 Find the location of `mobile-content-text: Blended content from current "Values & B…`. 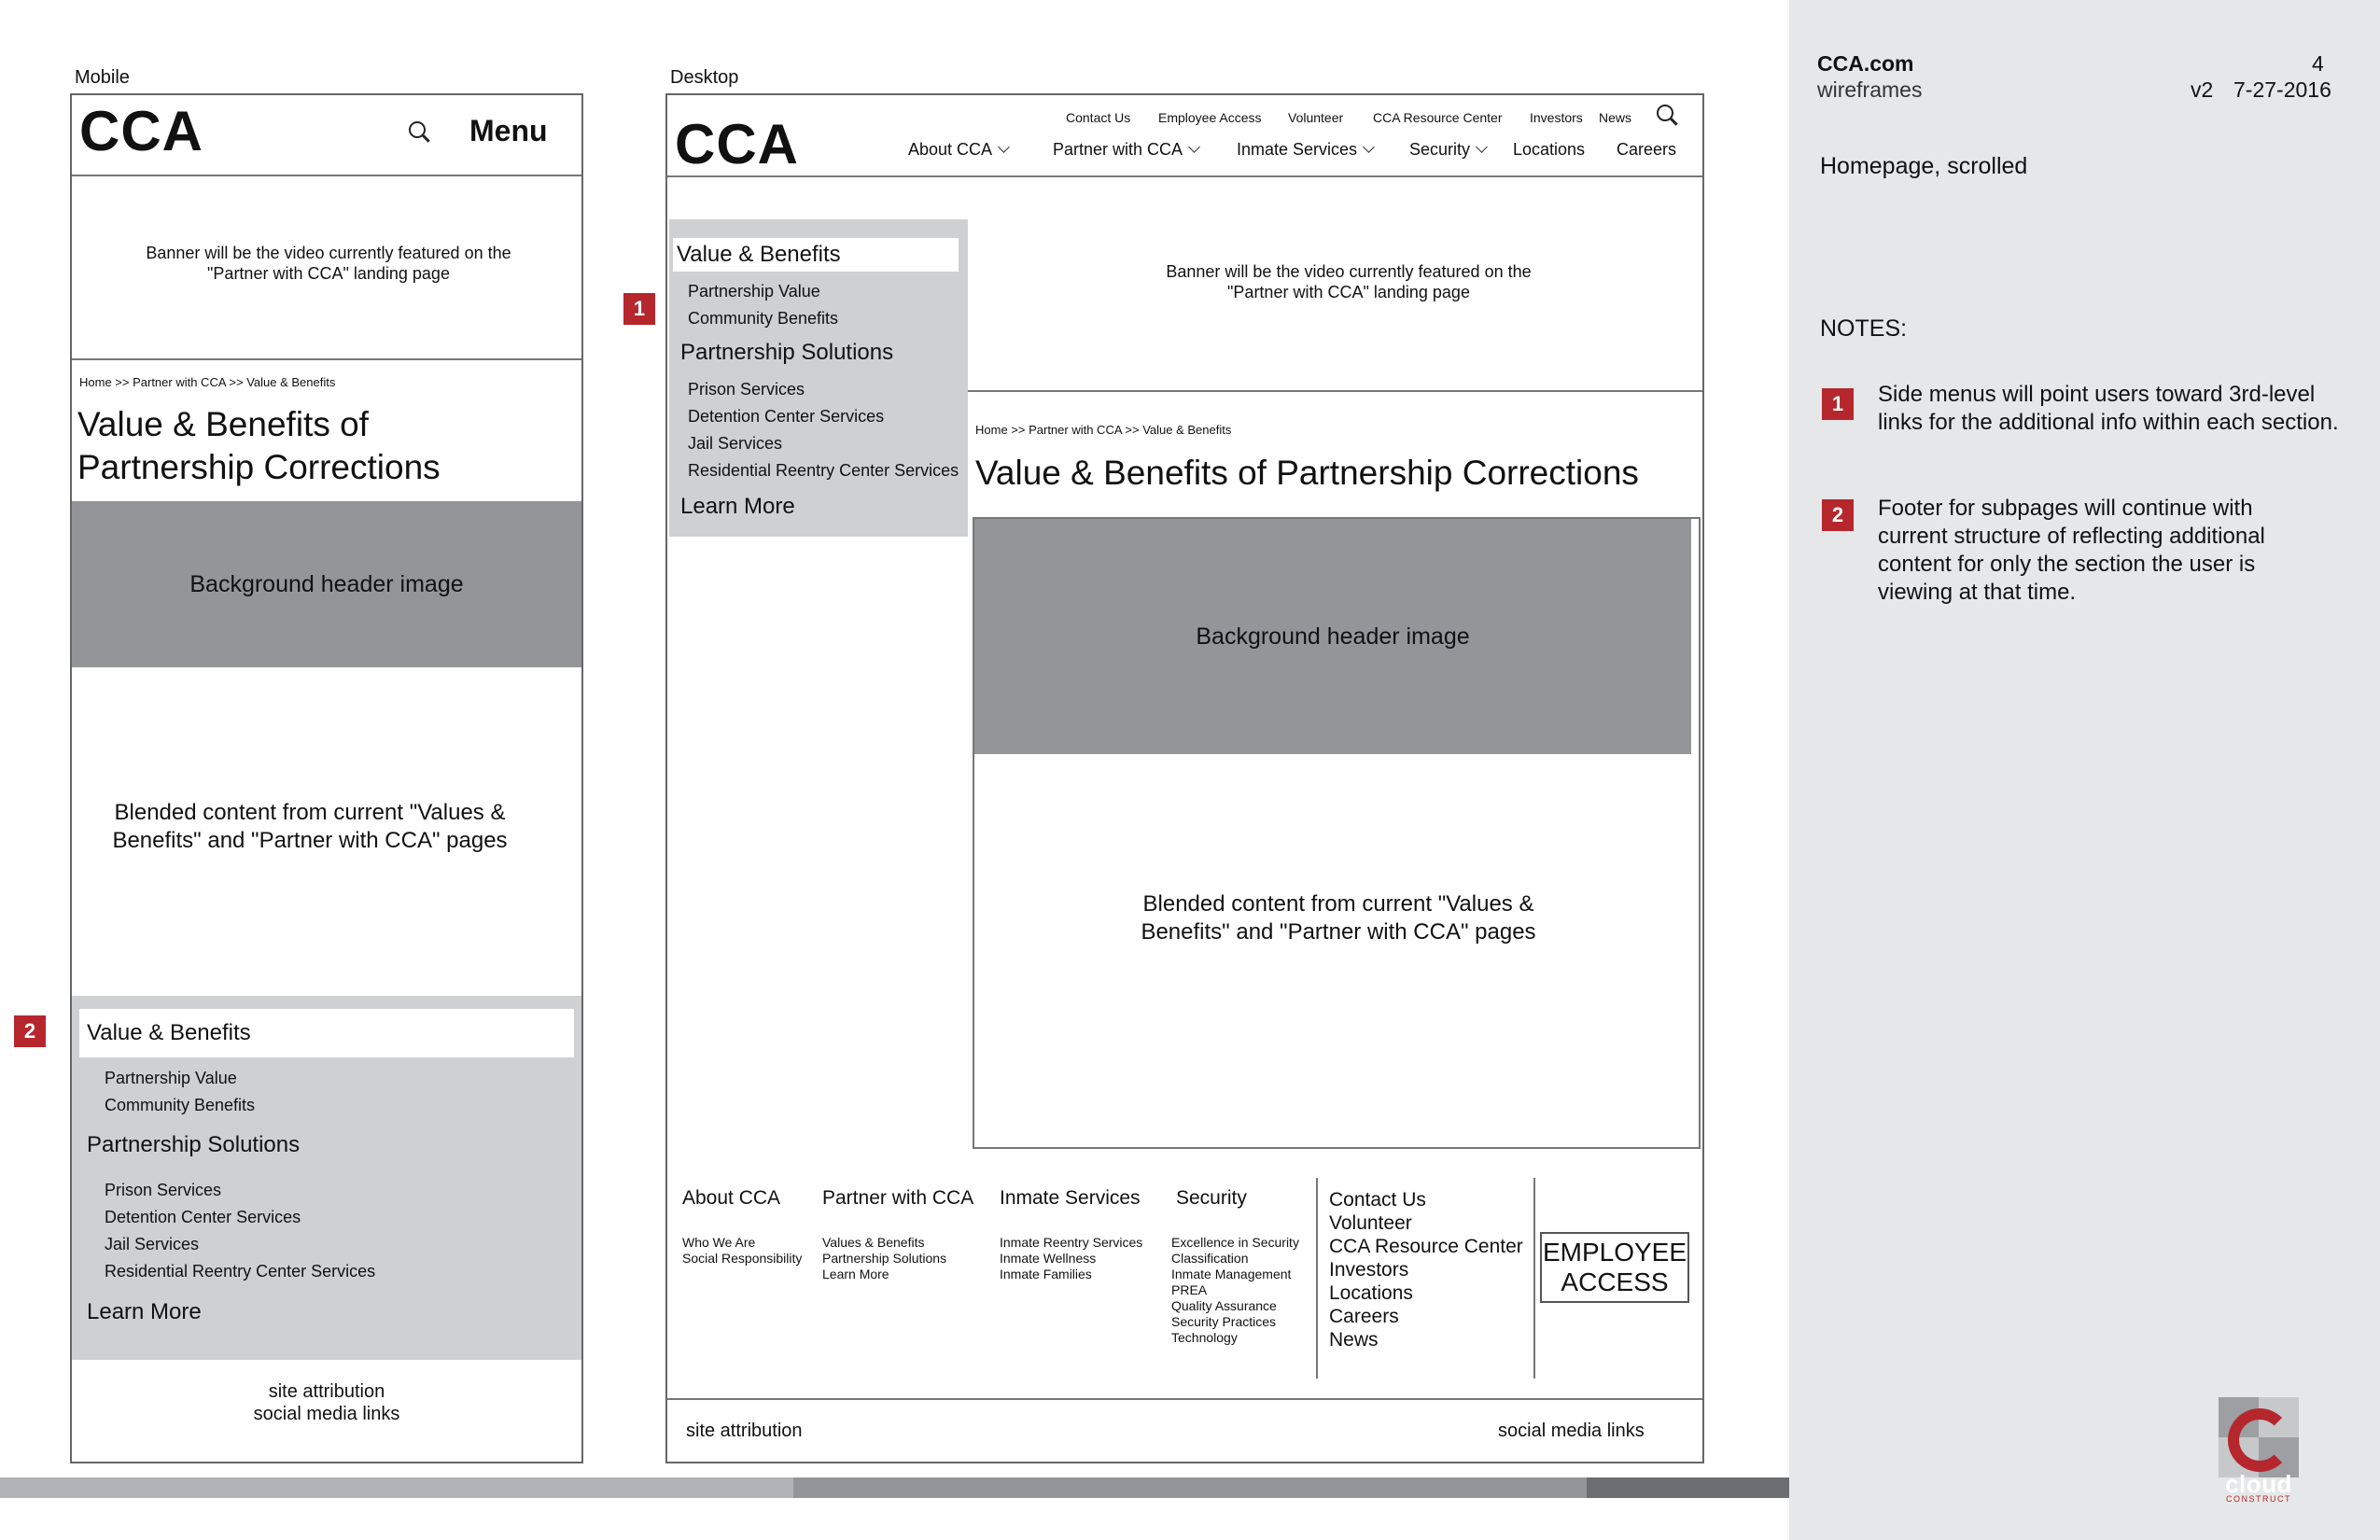

mobile-content-text: Blended content from current "Values & B… is located at coordinates (310, 826).